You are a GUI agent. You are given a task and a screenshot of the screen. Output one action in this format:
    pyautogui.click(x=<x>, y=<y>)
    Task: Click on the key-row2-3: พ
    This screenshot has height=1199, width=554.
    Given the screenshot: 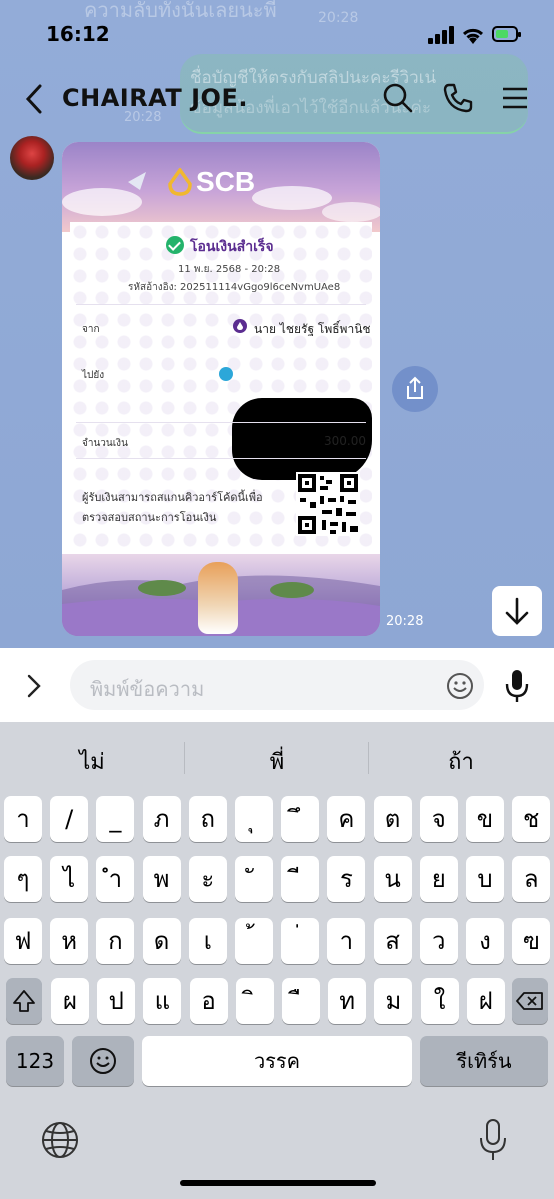 What is the action you would take?
    pyautogui.click(x=161, y=879)
    